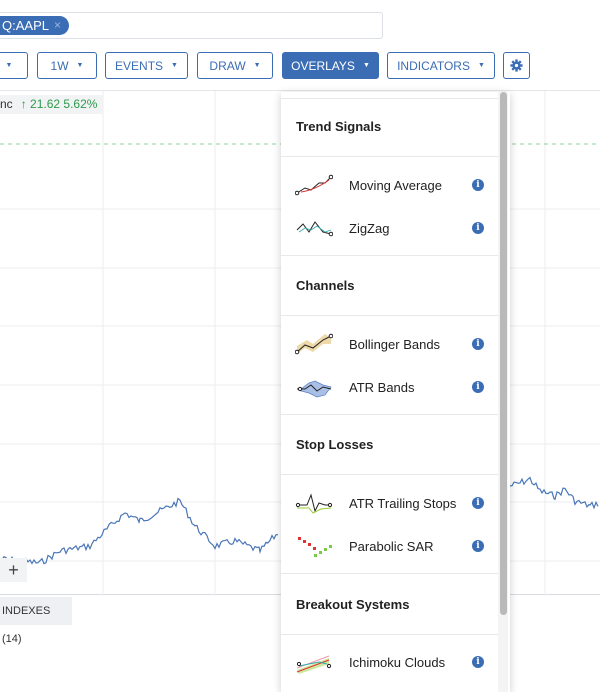 Image resolution: width=600 pixels, height=692 pixels. I want to click on price-change: ↑ 21.62, so click(40, 104).